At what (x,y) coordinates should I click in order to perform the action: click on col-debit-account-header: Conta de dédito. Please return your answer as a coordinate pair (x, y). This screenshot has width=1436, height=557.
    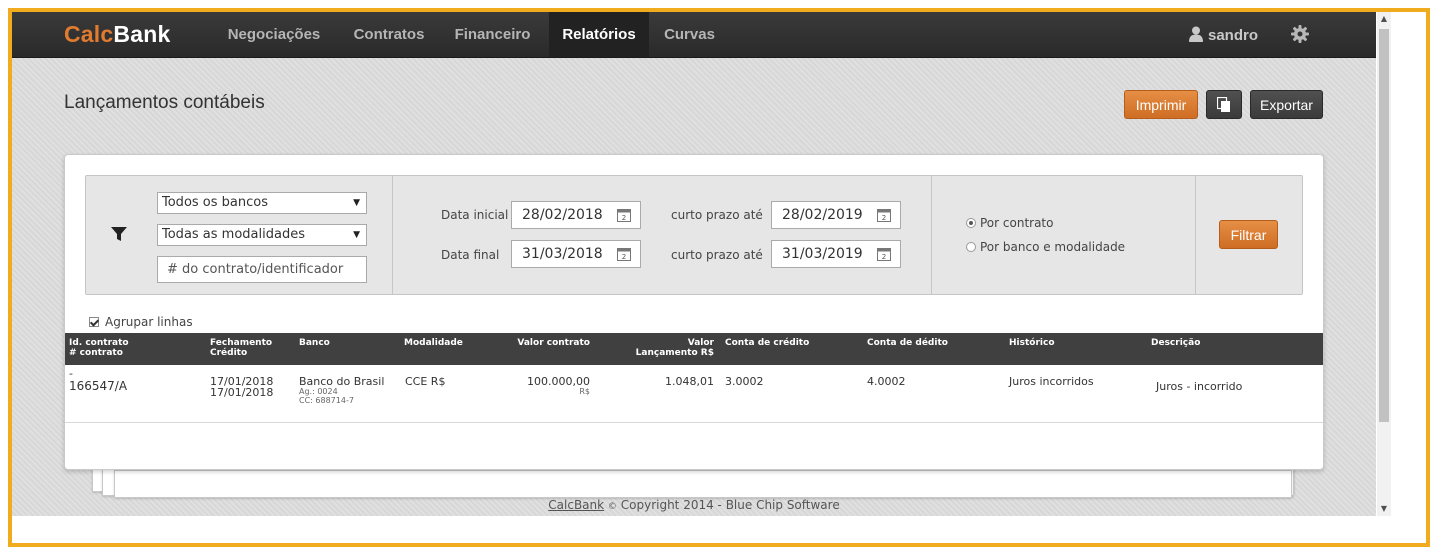
    Looking at the image, I should click on (907, 343).